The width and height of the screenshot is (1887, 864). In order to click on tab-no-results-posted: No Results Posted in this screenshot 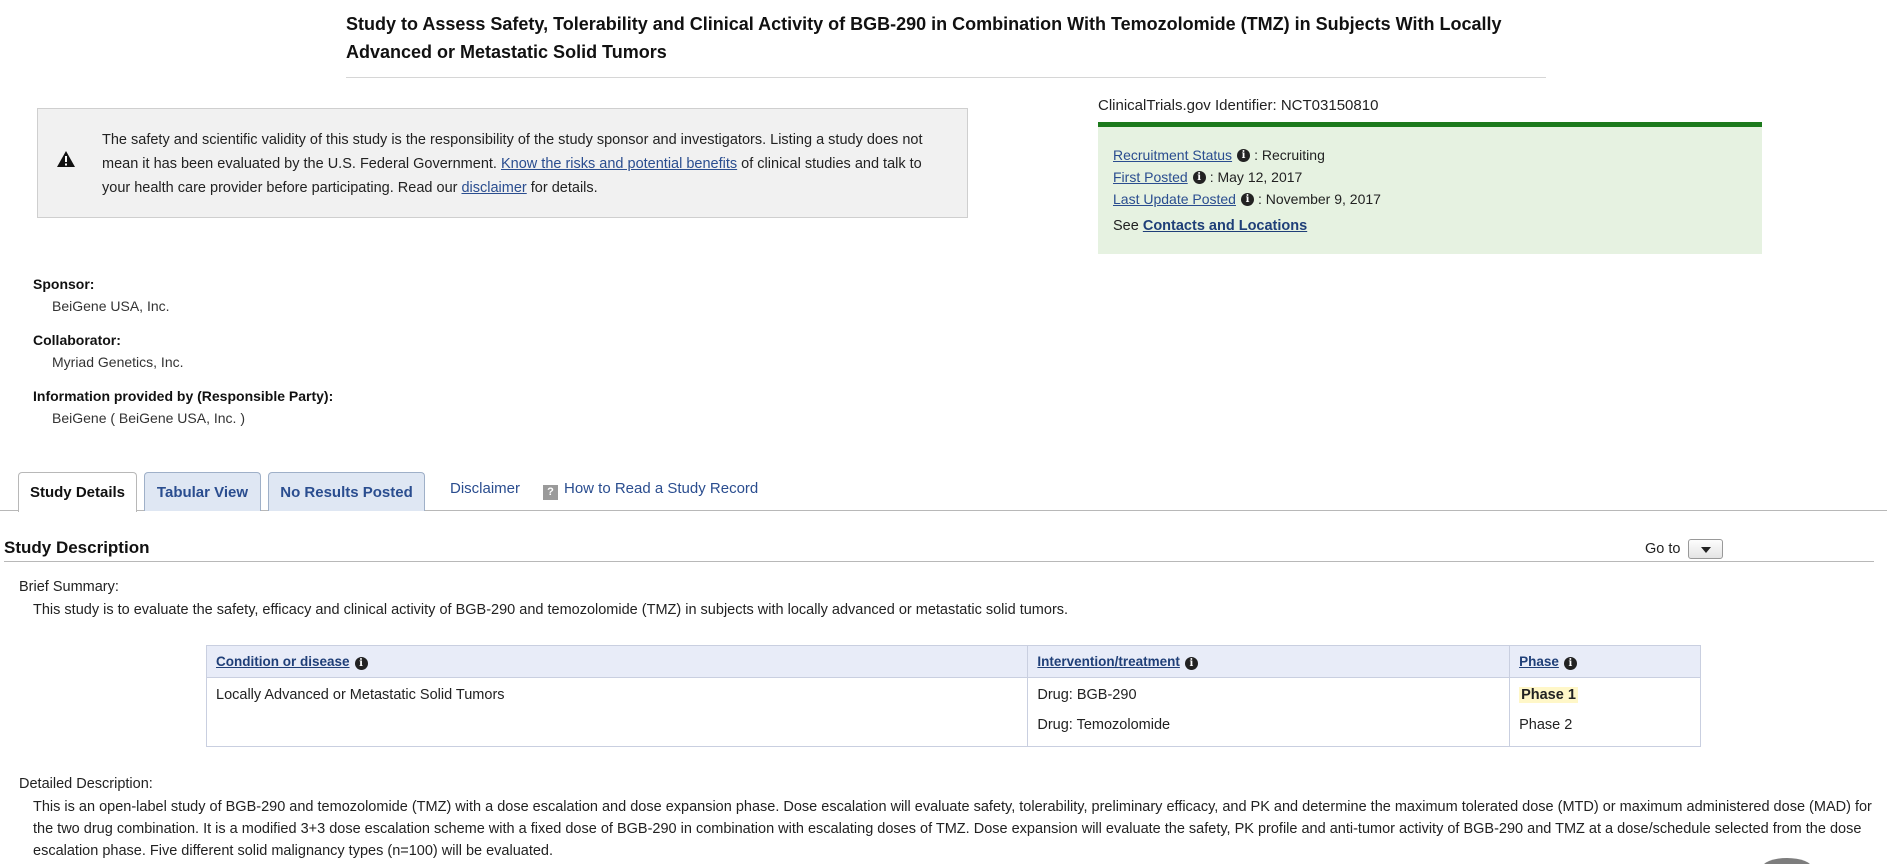, I will do `click(346, 491)`.